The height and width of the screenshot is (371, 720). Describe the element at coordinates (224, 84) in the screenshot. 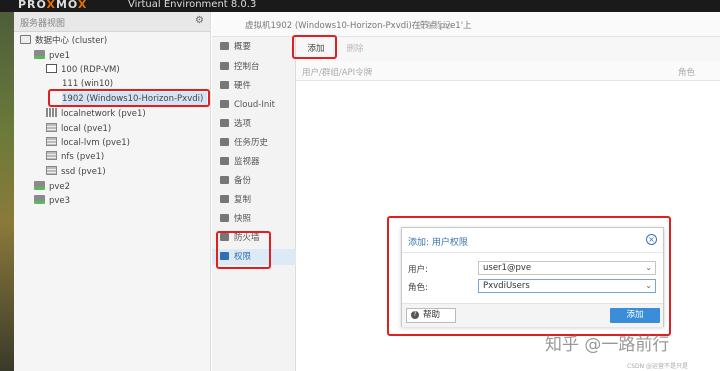

I see `hardware-icon` at that location.